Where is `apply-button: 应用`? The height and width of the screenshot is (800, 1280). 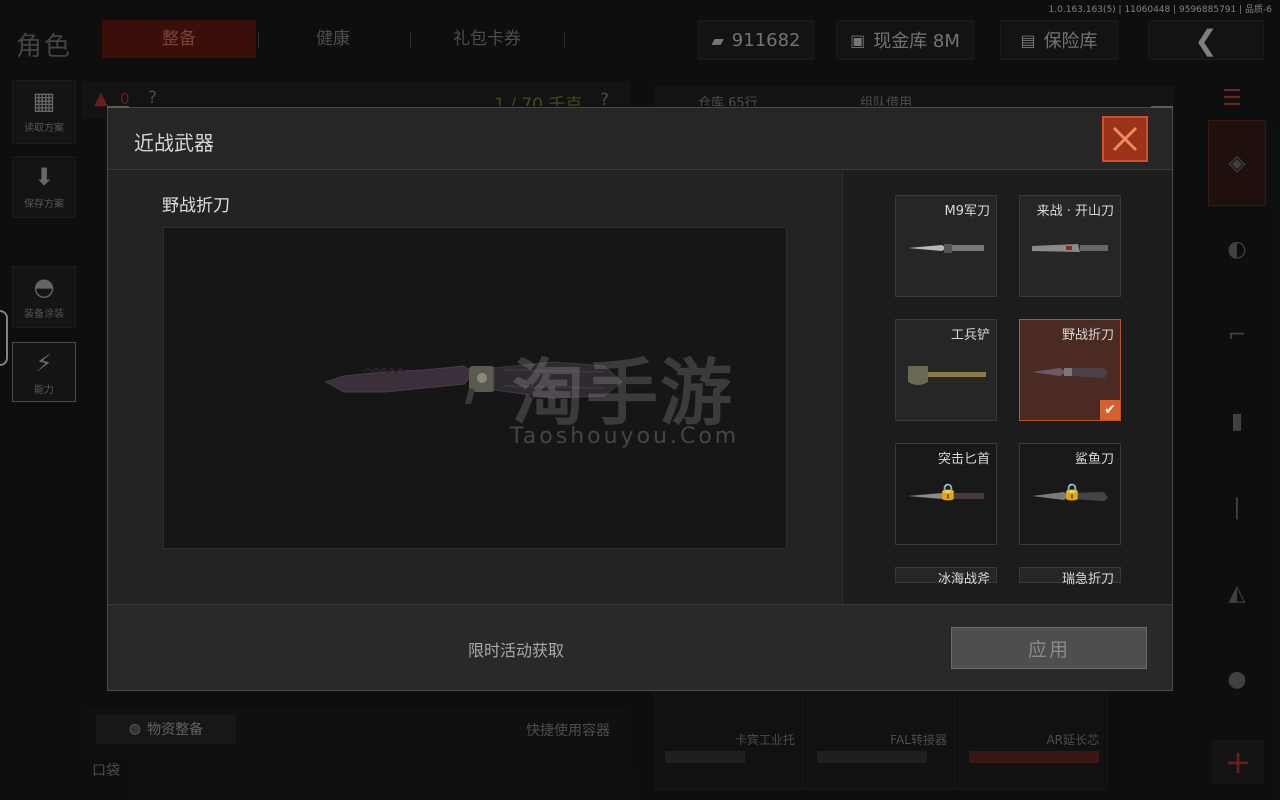
apply-button: 应用 is located at coordinates (1049, 648).